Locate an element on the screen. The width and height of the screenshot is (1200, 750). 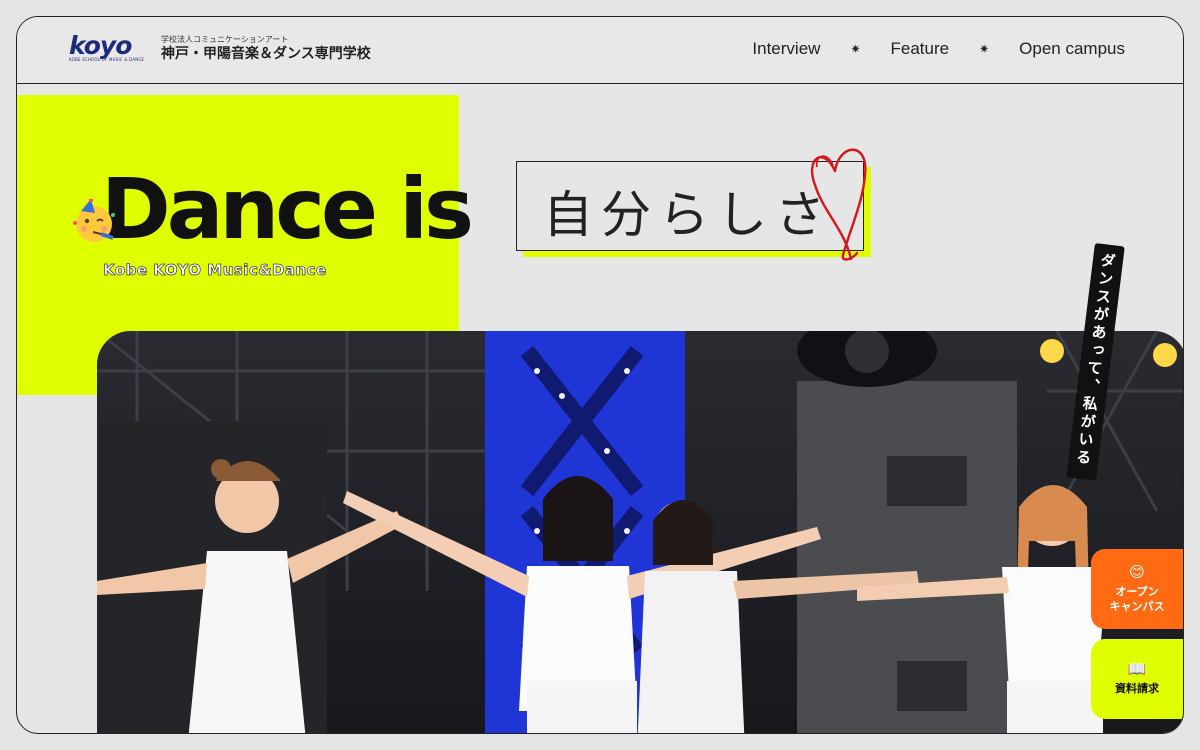
book-icon: 📖 is located at coordinates (1137, 669).